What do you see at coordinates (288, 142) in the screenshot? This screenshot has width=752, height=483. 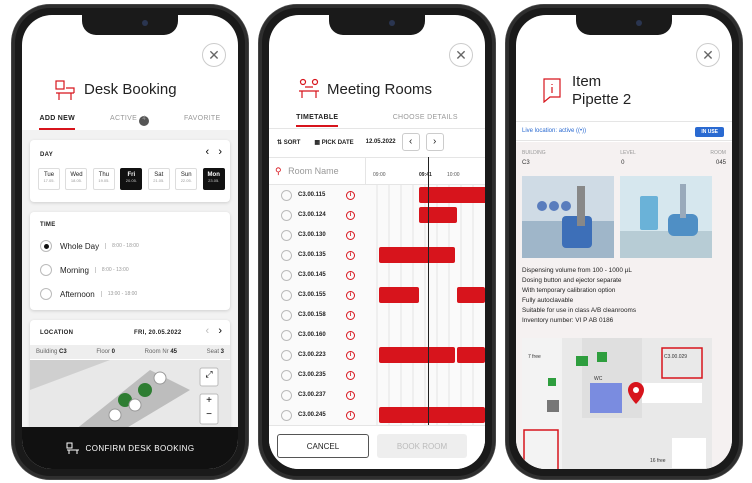 I see `sort-button: ⇅ SORT` at bounding box center [288, 142].